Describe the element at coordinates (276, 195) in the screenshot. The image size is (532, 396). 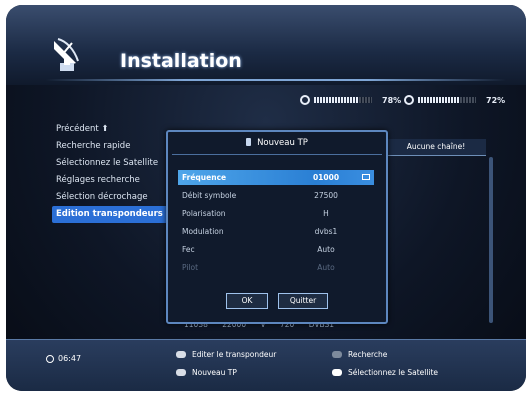
I see `symbol-rate-field: Débit symbole 27500` at that location.